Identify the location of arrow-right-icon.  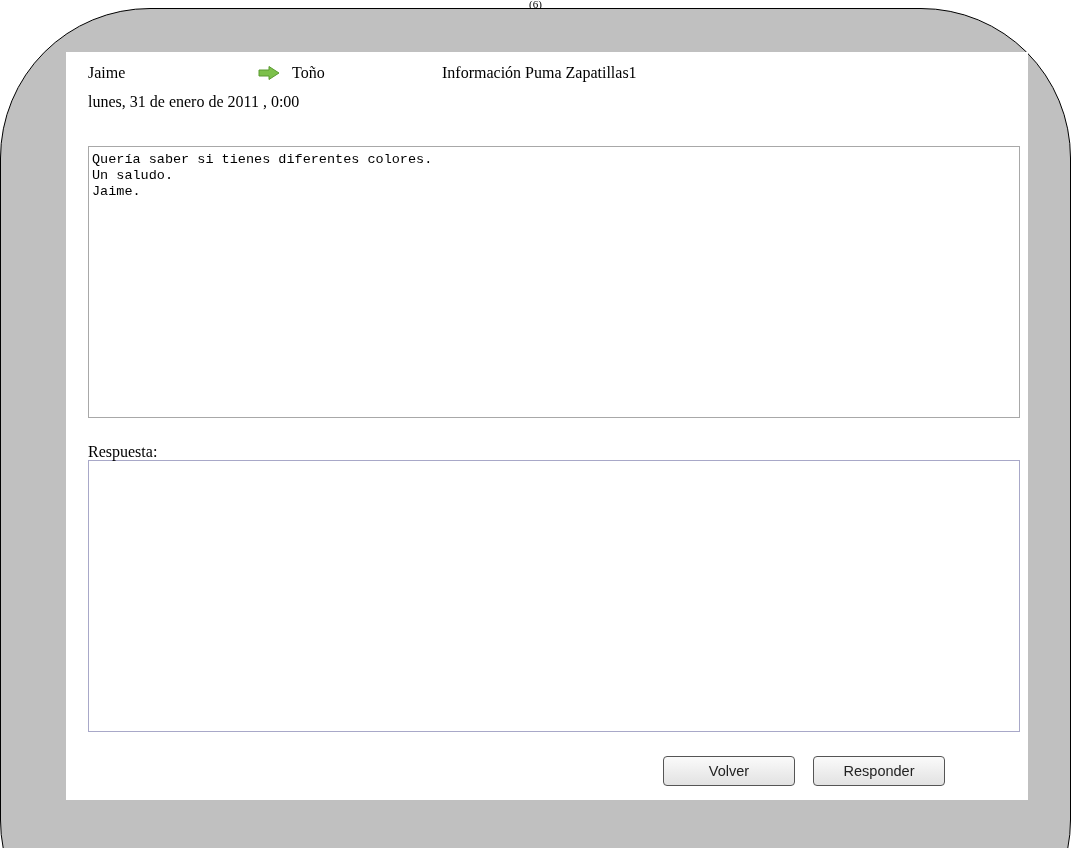
(269, 73).